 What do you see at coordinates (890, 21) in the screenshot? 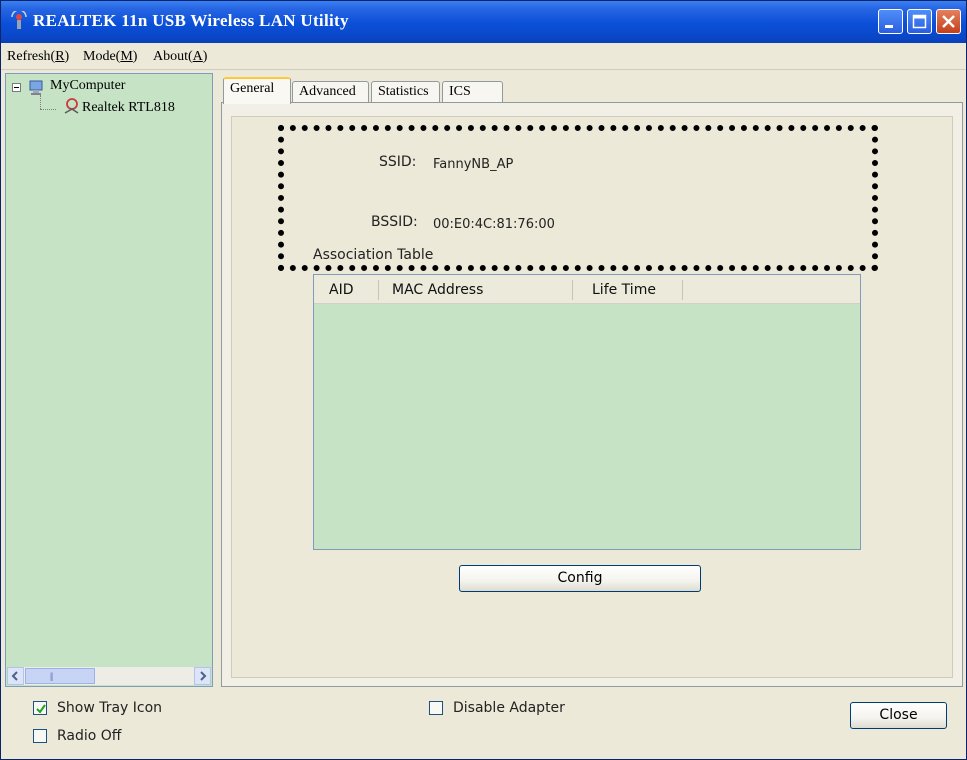
I see `minimize-button` at bounding box center [890, 21].